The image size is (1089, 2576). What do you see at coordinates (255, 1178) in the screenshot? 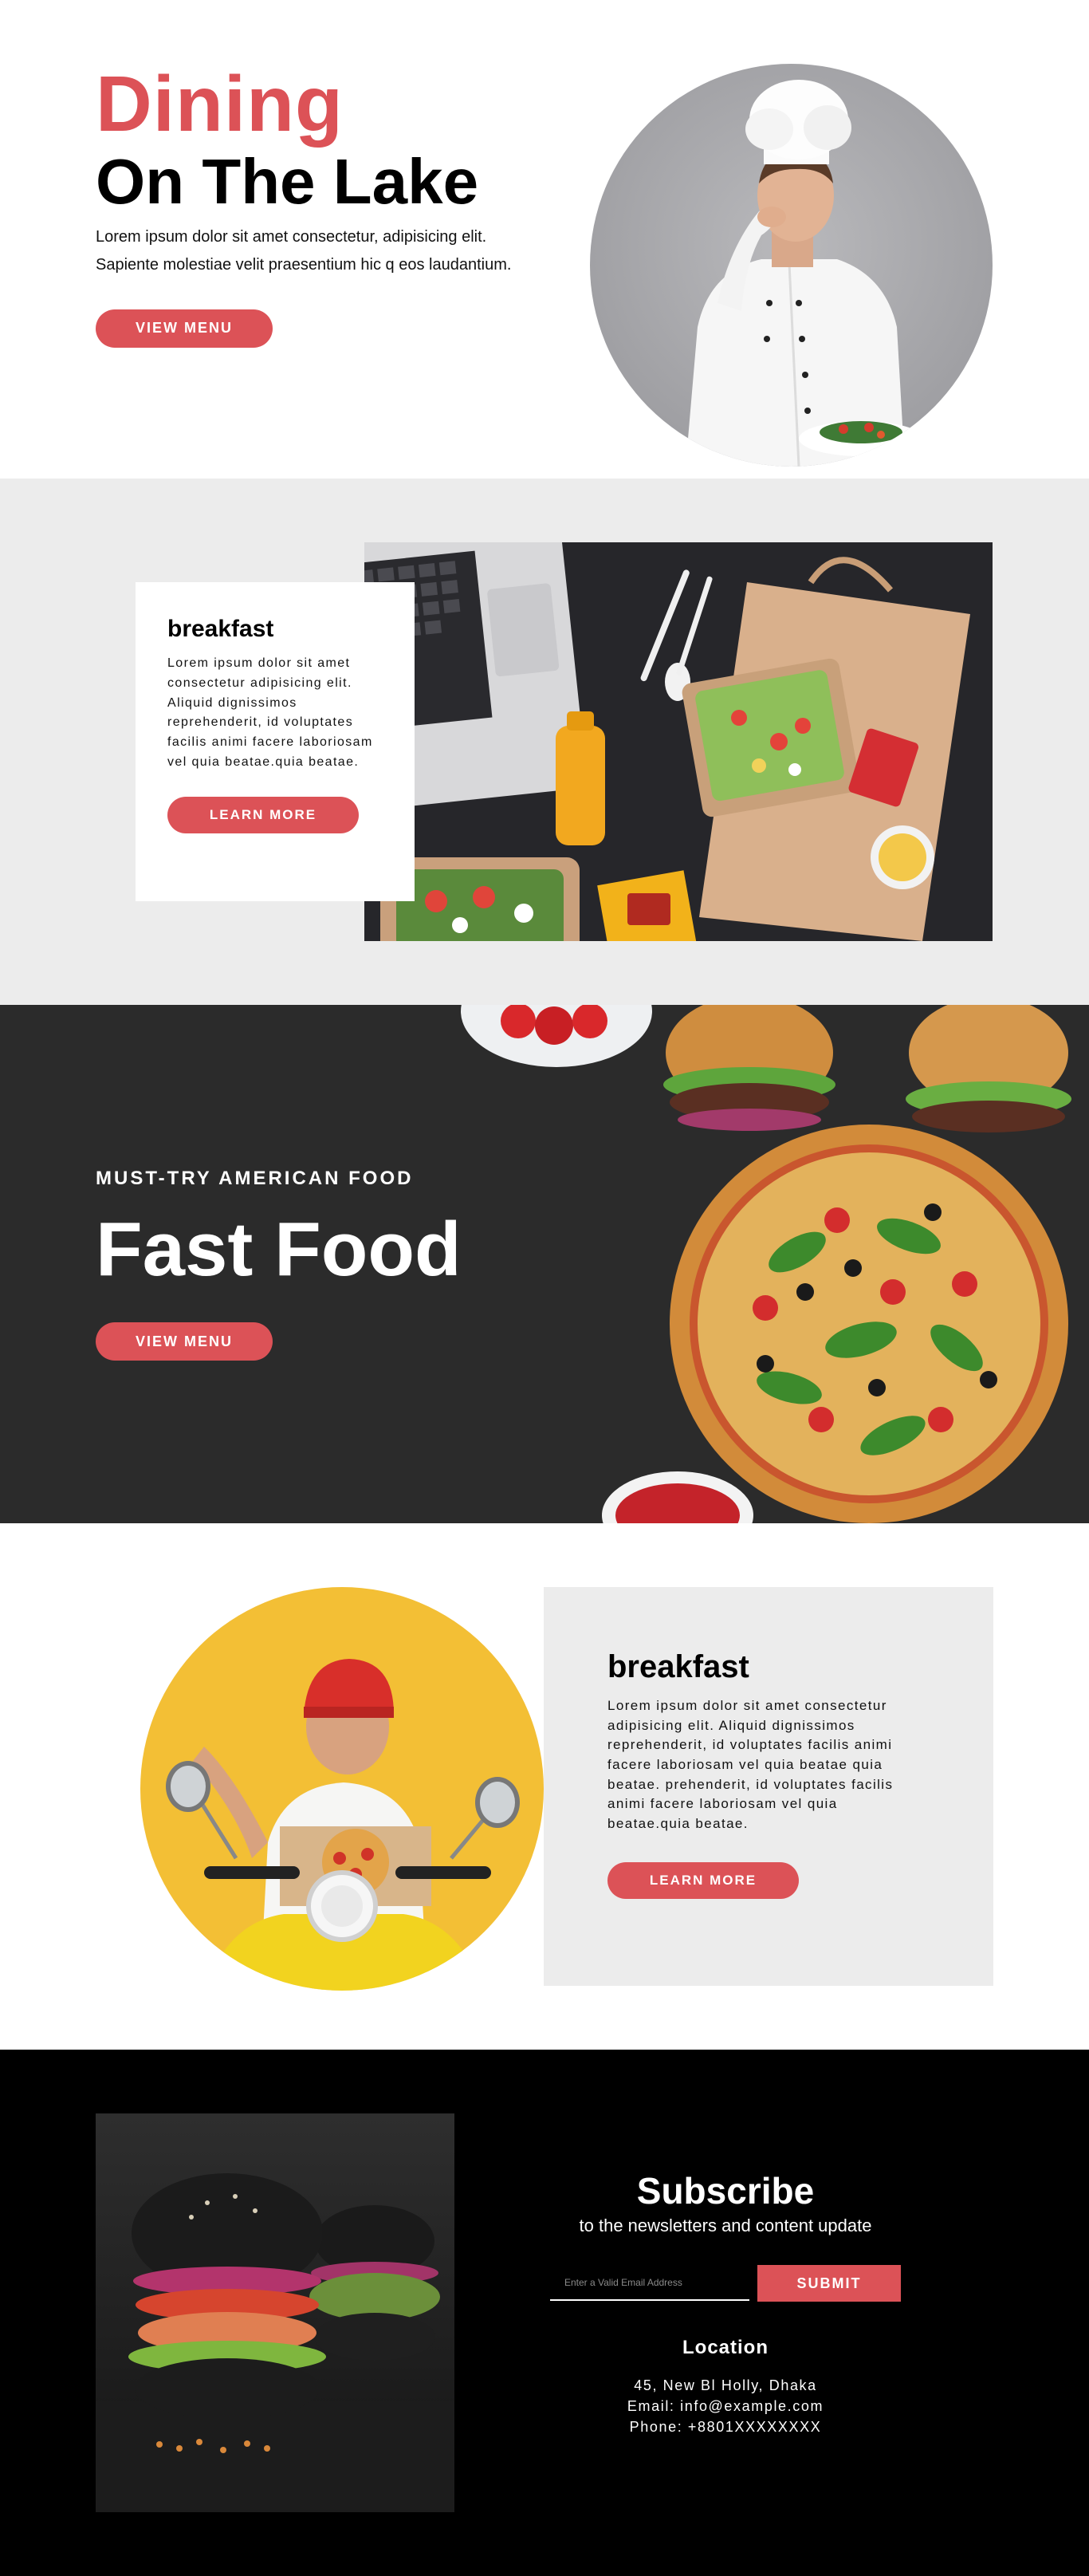
I see `fast-food-subtitle: MUST-TRY AMERICAN FOOD` at bounding box center [255, 1178].